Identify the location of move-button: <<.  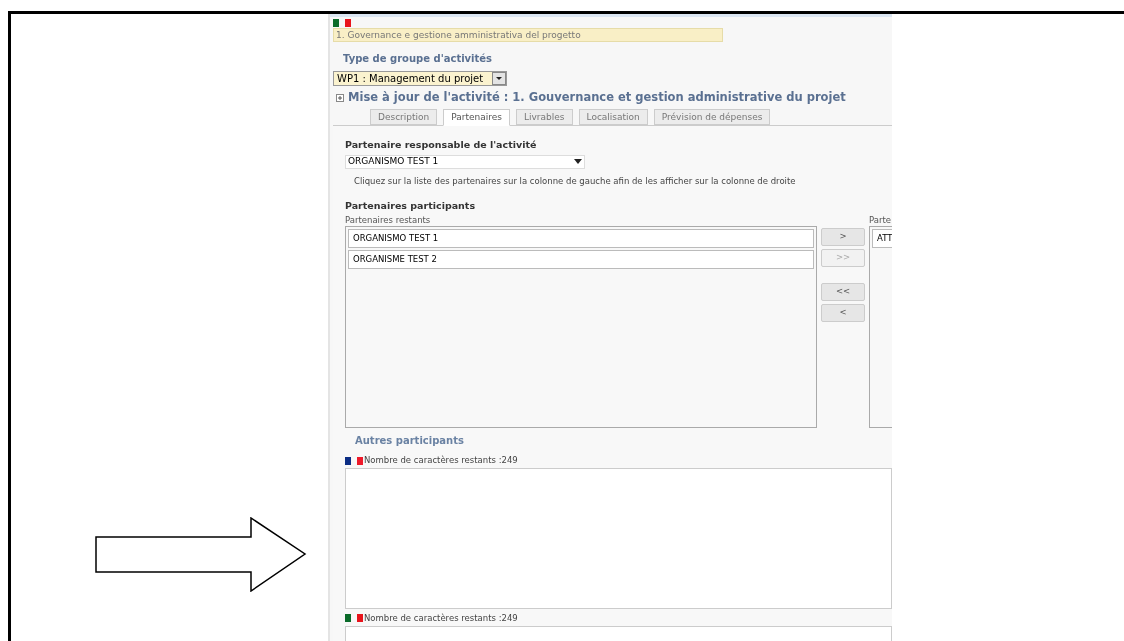
(843, 291).